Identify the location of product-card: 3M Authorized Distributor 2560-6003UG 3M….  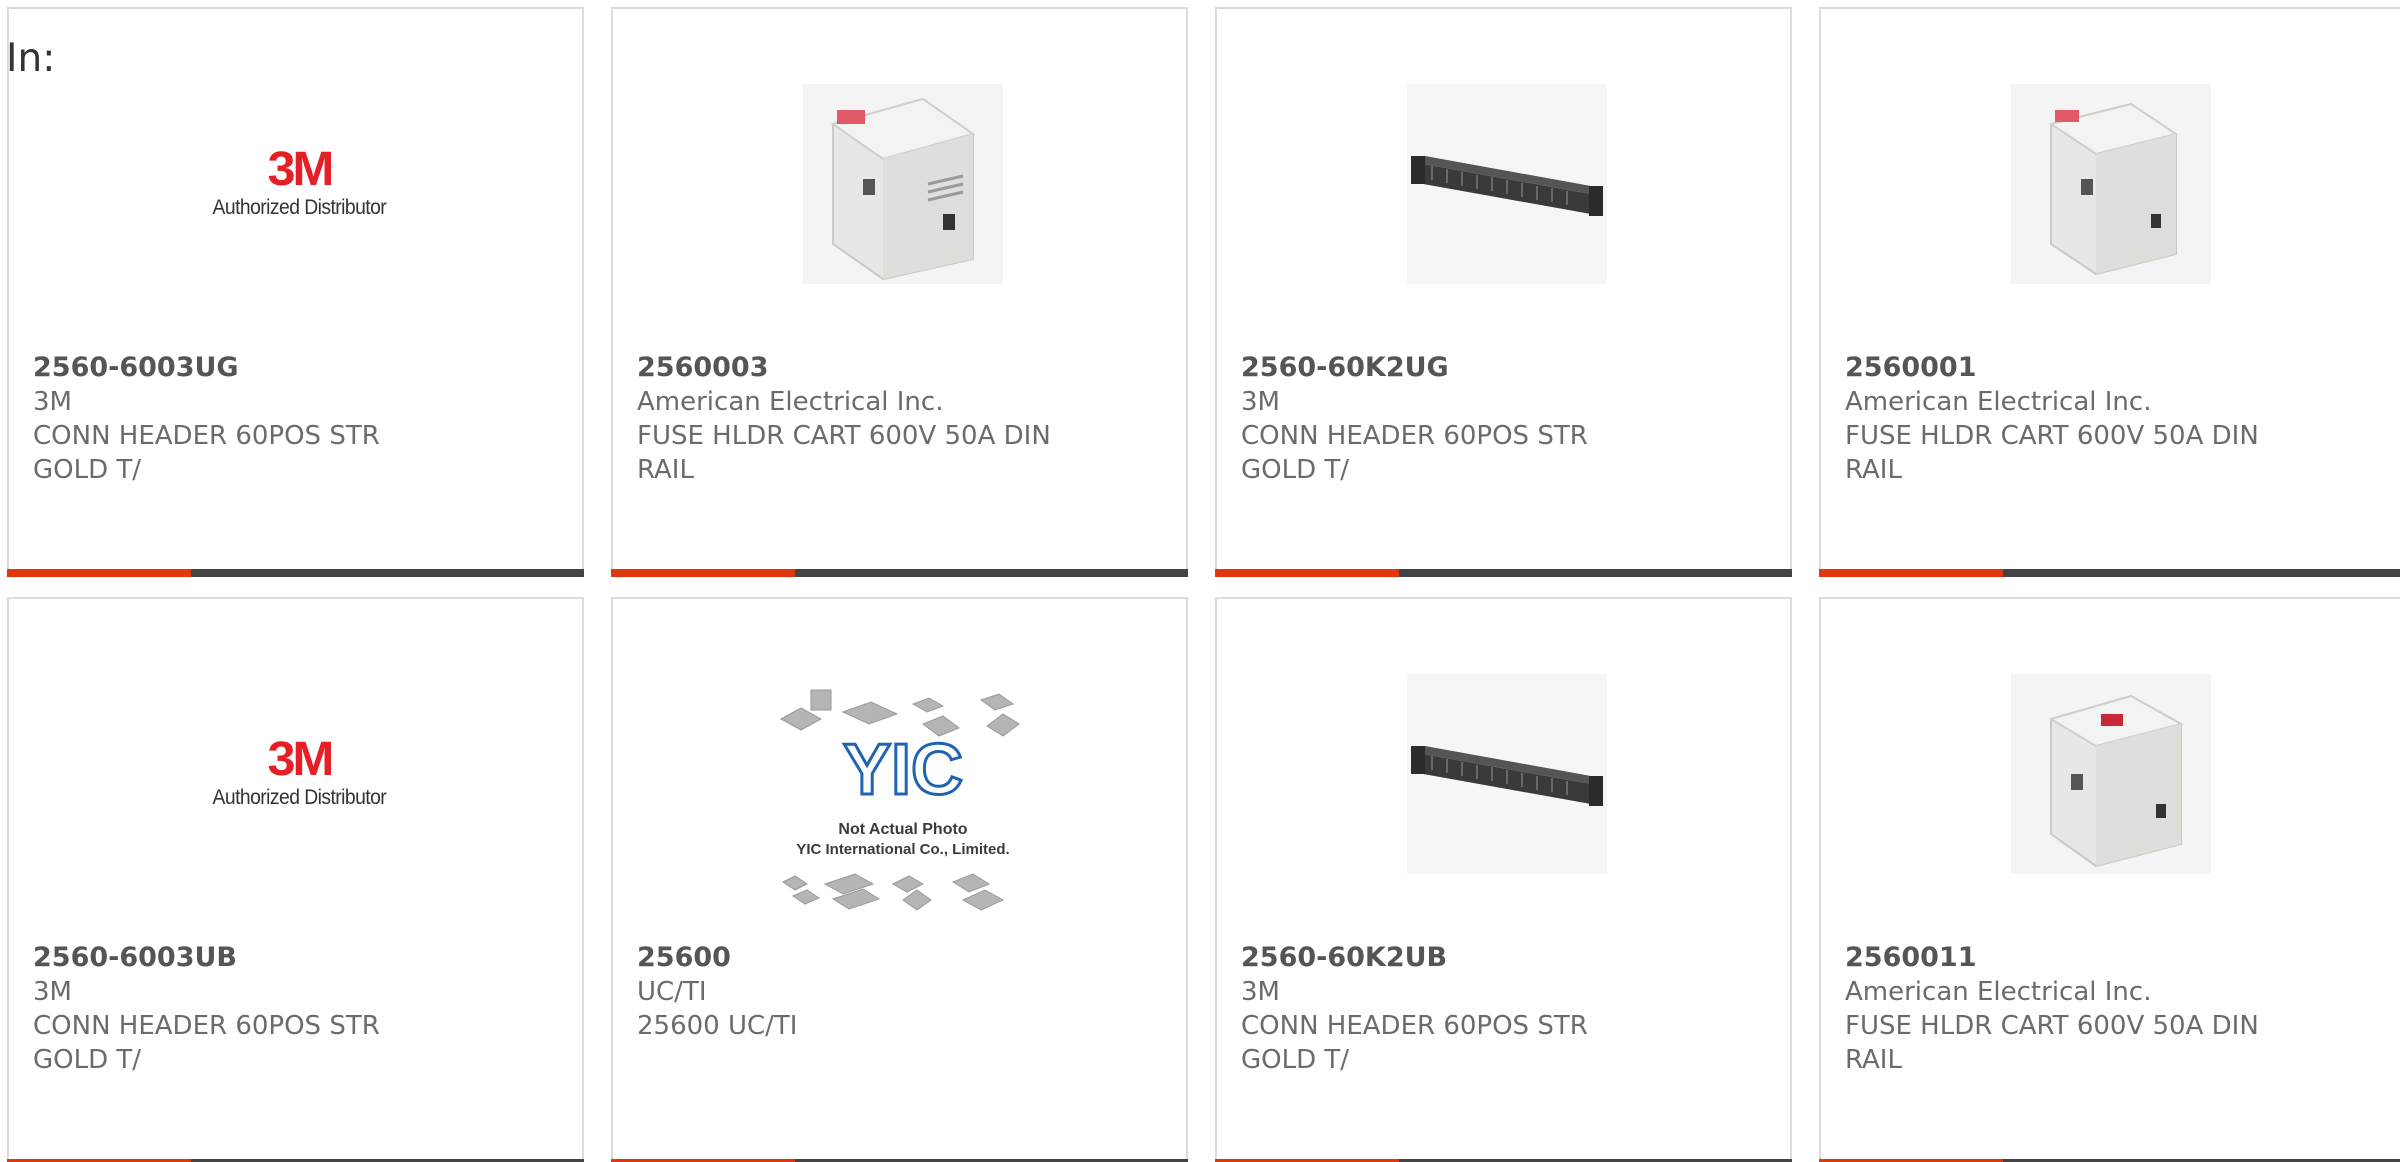
(295, 292).